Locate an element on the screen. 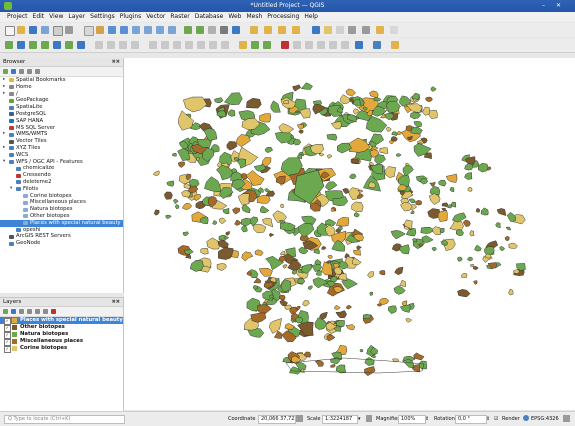  label-show-icon is located at coordinates (267, 45).